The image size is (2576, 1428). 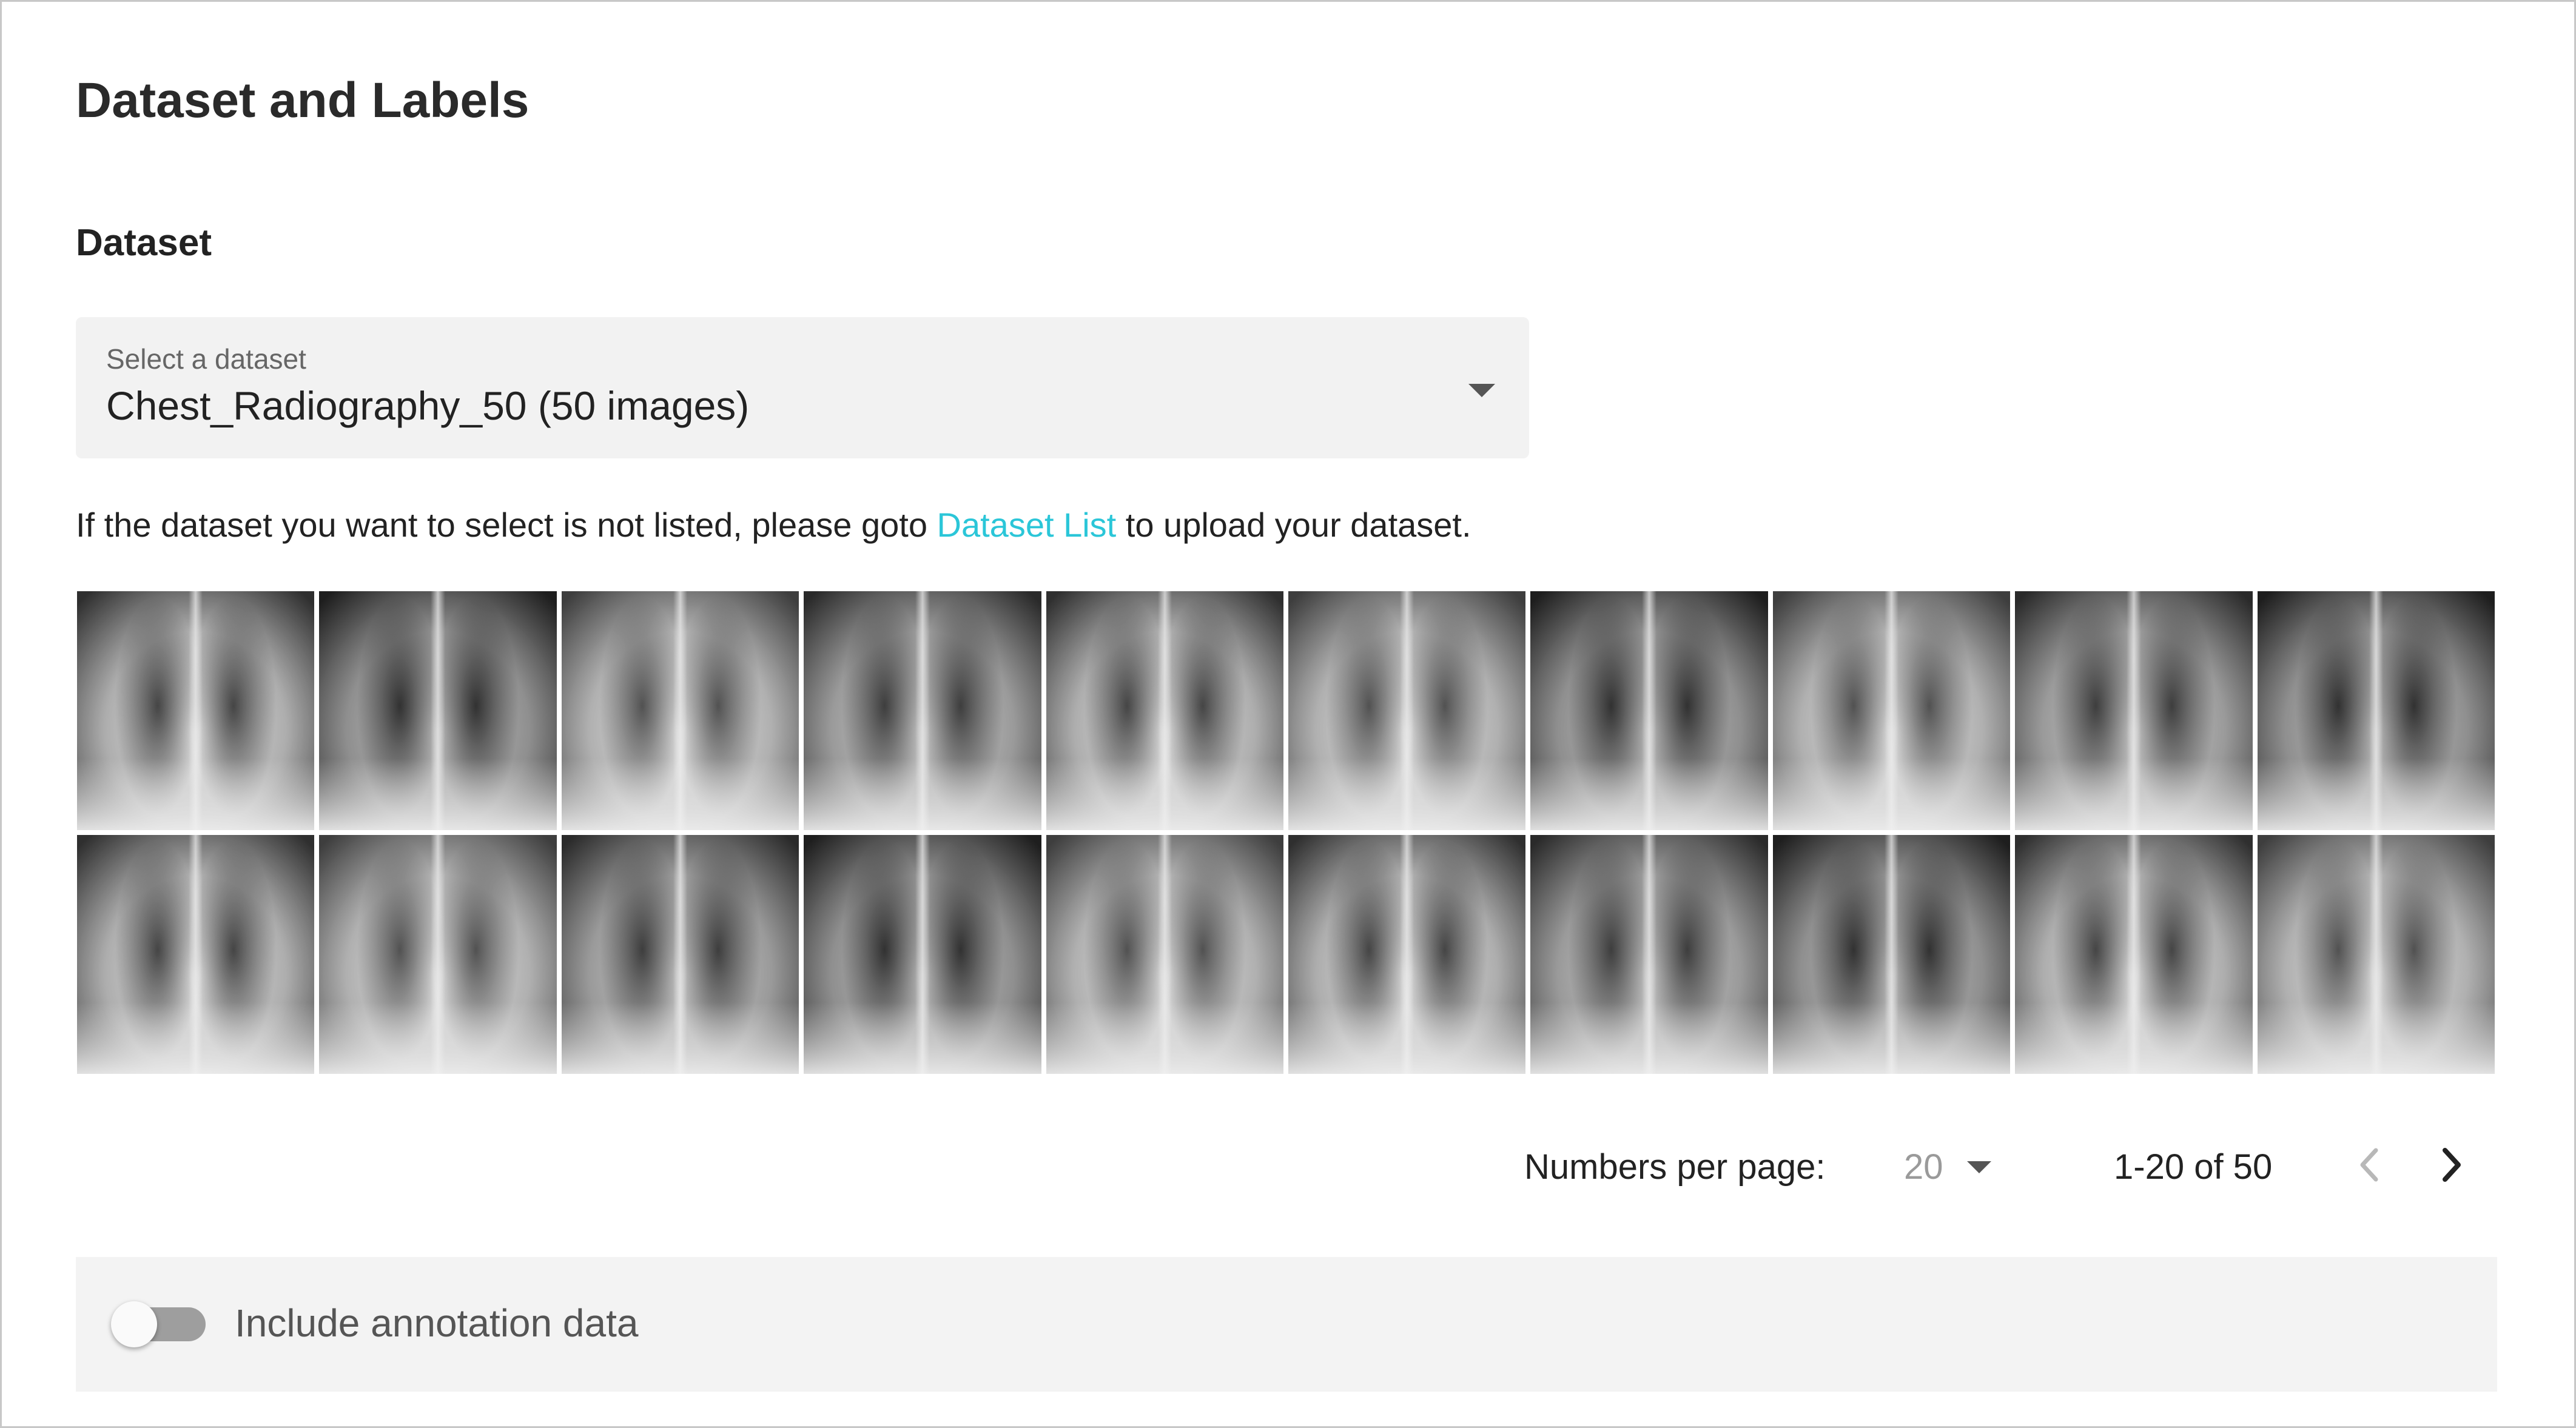 What do you see at coordinates (206, 359) in the screenshot?
I see `dataset-select-label: Select a dataset` at bounding box center [206, 359].